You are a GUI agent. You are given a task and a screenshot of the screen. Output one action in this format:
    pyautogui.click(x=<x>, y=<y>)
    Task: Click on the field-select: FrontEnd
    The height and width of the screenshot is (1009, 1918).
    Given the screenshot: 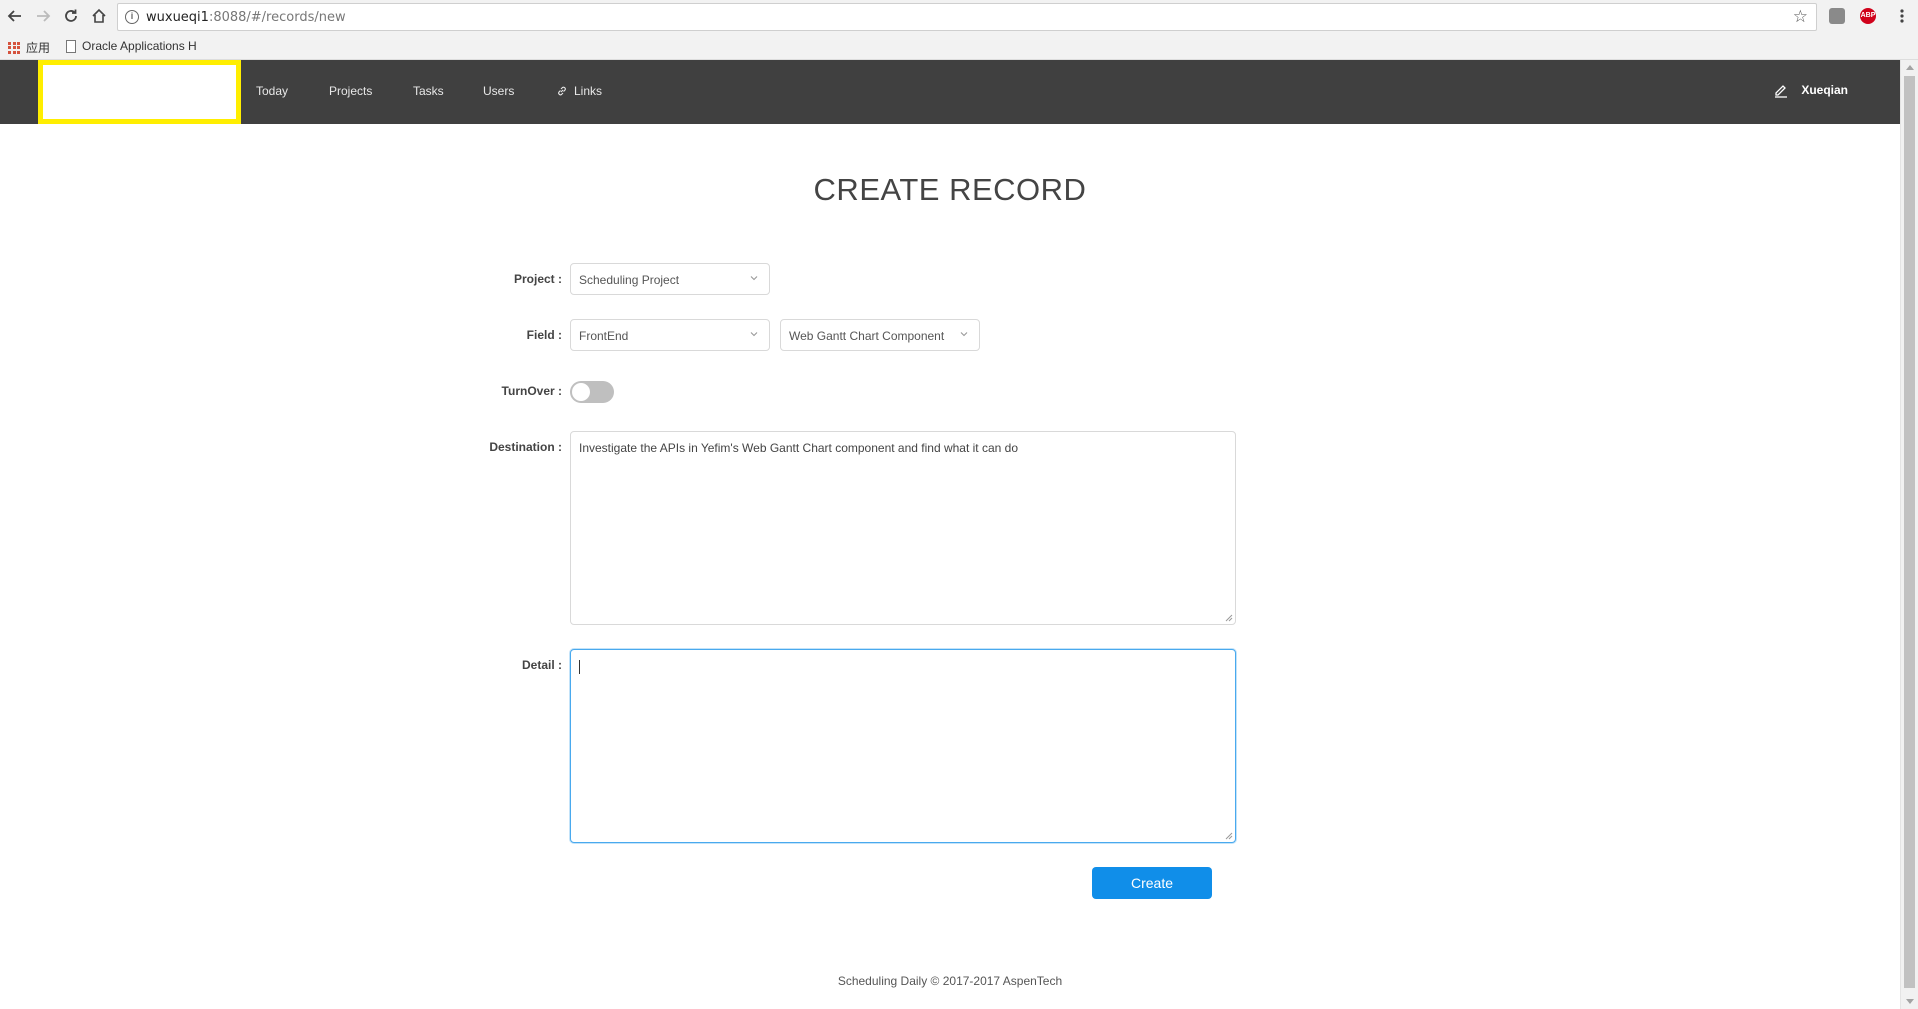 What is the action you would take?
    pyautogui.click(x=670, y=335)
    